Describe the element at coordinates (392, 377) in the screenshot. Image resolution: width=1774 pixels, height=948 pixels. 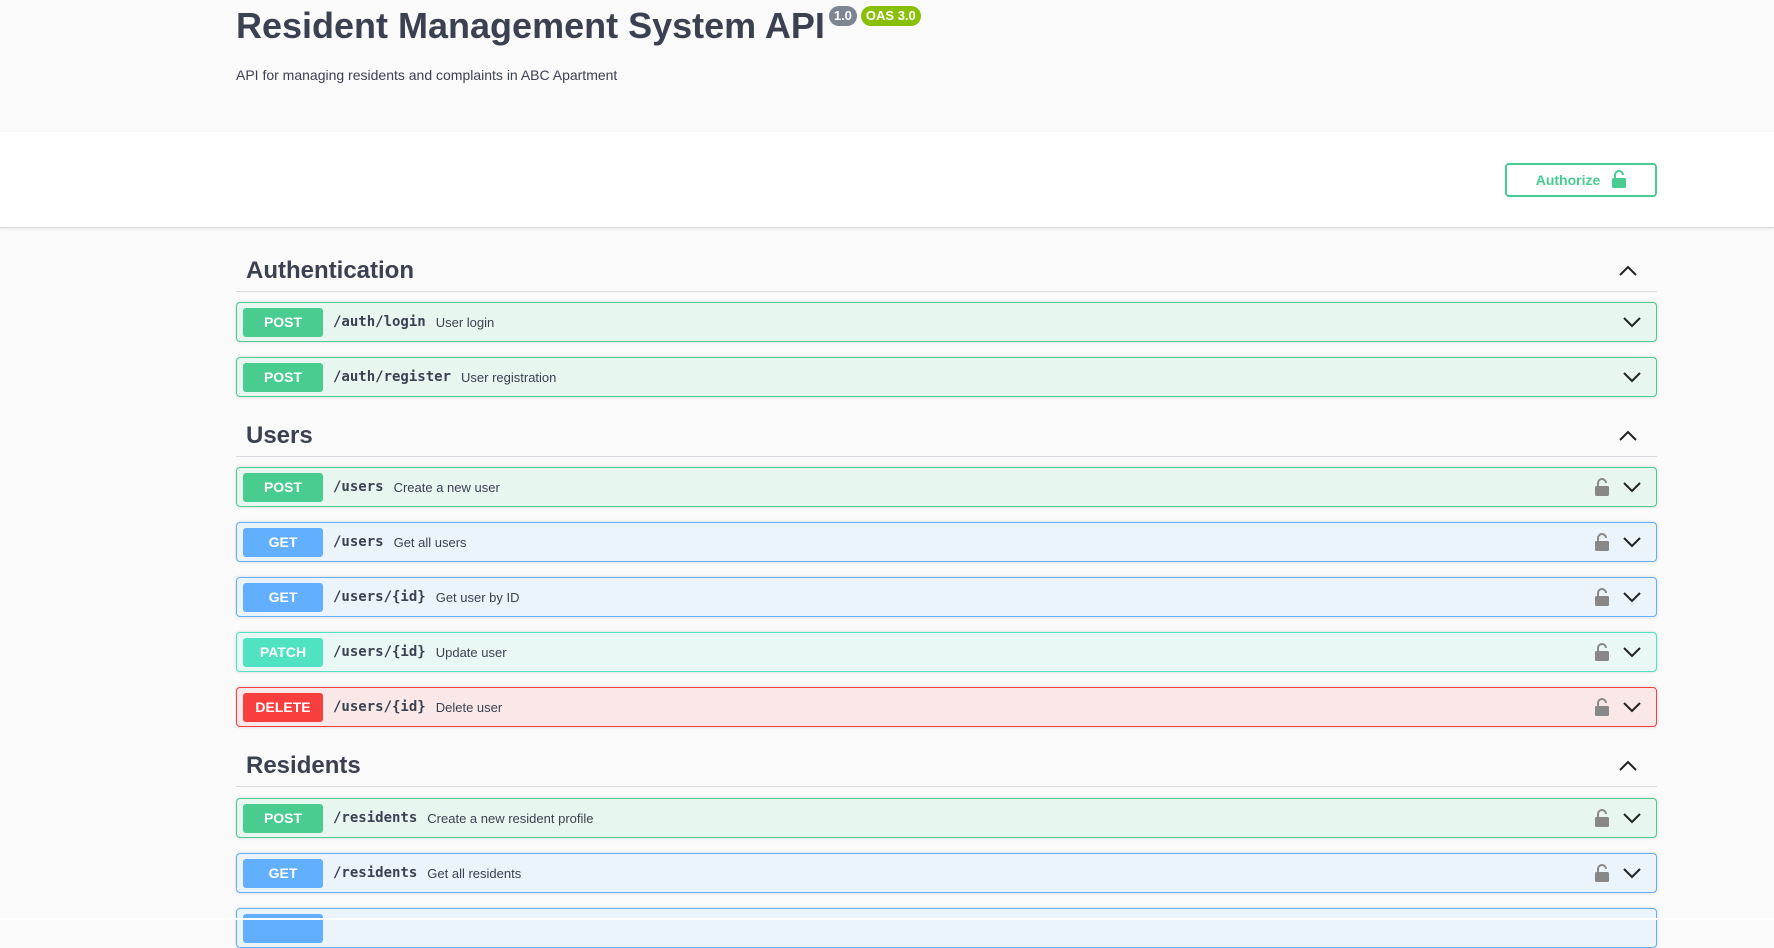
I see `operation-path: /auth/register` at that location.